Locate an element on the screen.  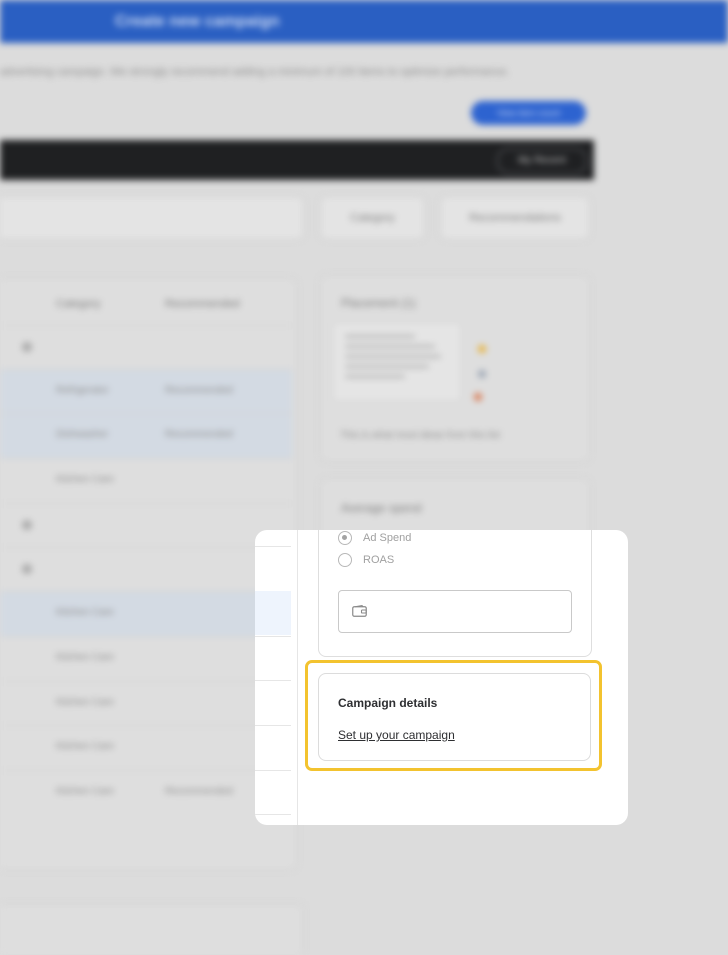
top-bar: Create new campaign is located at coordinates (364, 21).